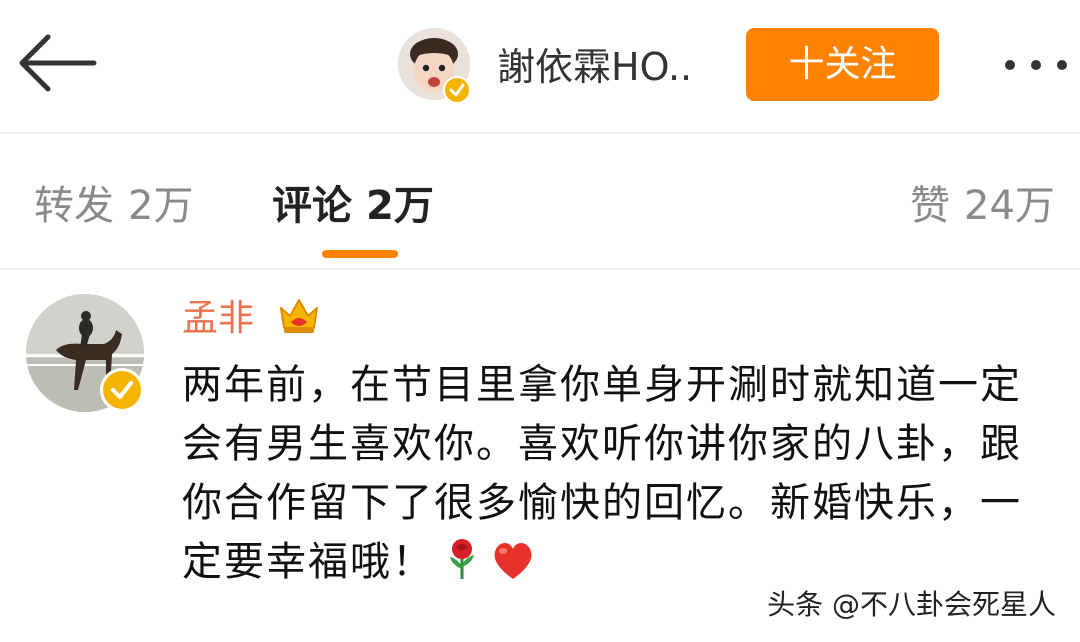  What do you see at coordinates (842, 64) in the screenshot?
I see `follow-button: 十关注` at bounding box center [842, 64].